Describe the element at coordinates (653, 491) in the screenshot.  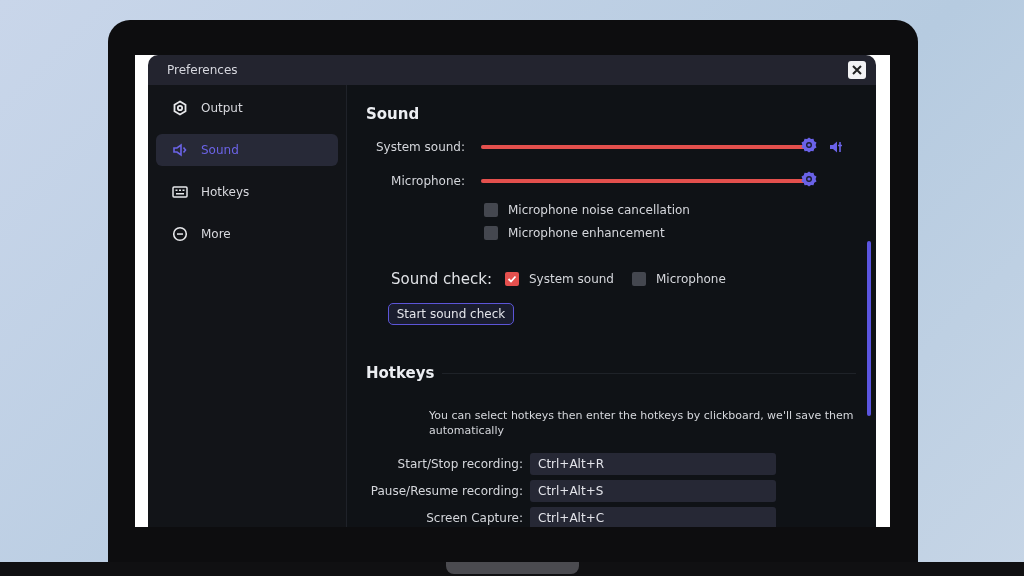
I see `hotkey-field: Ctrl+Alt+S` at that location.